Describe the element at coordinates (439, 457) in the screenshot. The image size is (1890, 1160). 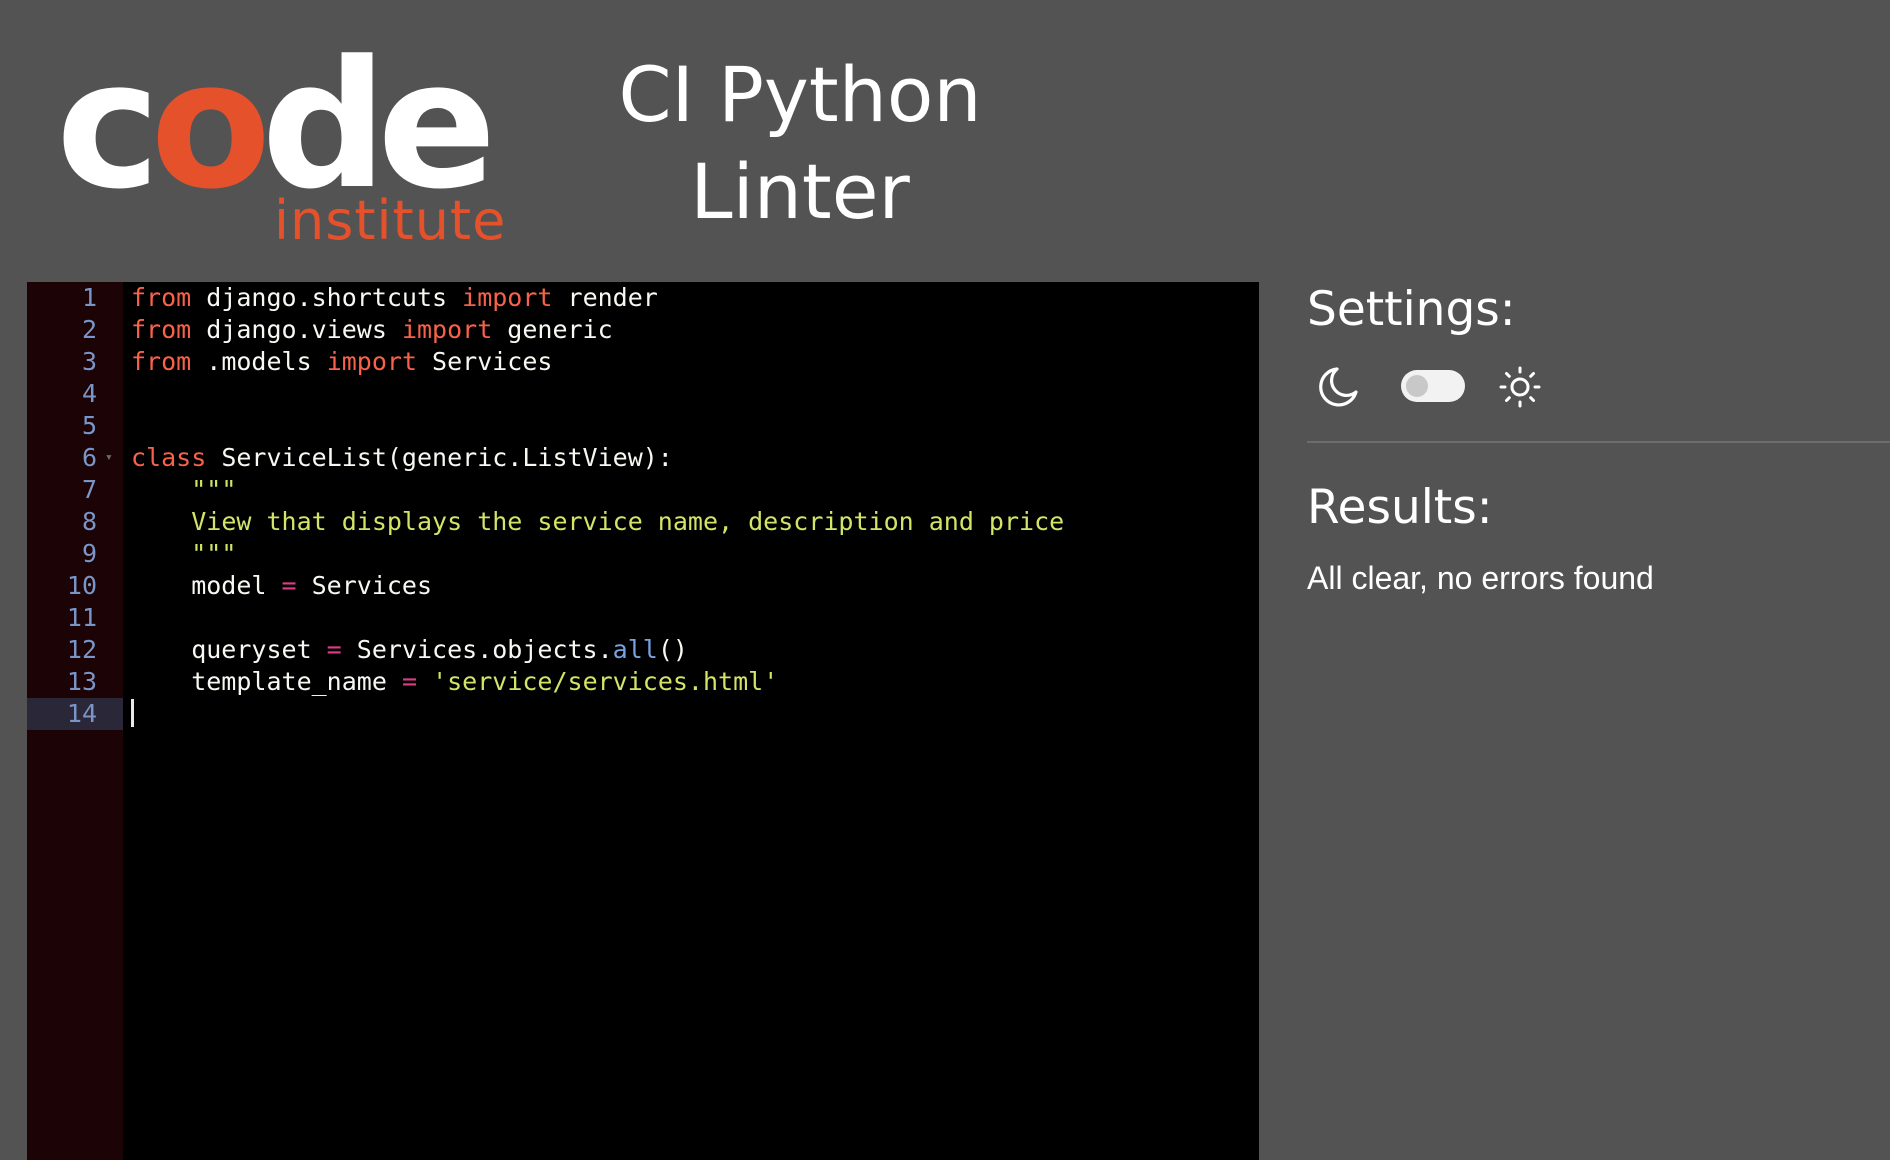
I see `code-token: ServiceList(generic.ListView):` at that location.